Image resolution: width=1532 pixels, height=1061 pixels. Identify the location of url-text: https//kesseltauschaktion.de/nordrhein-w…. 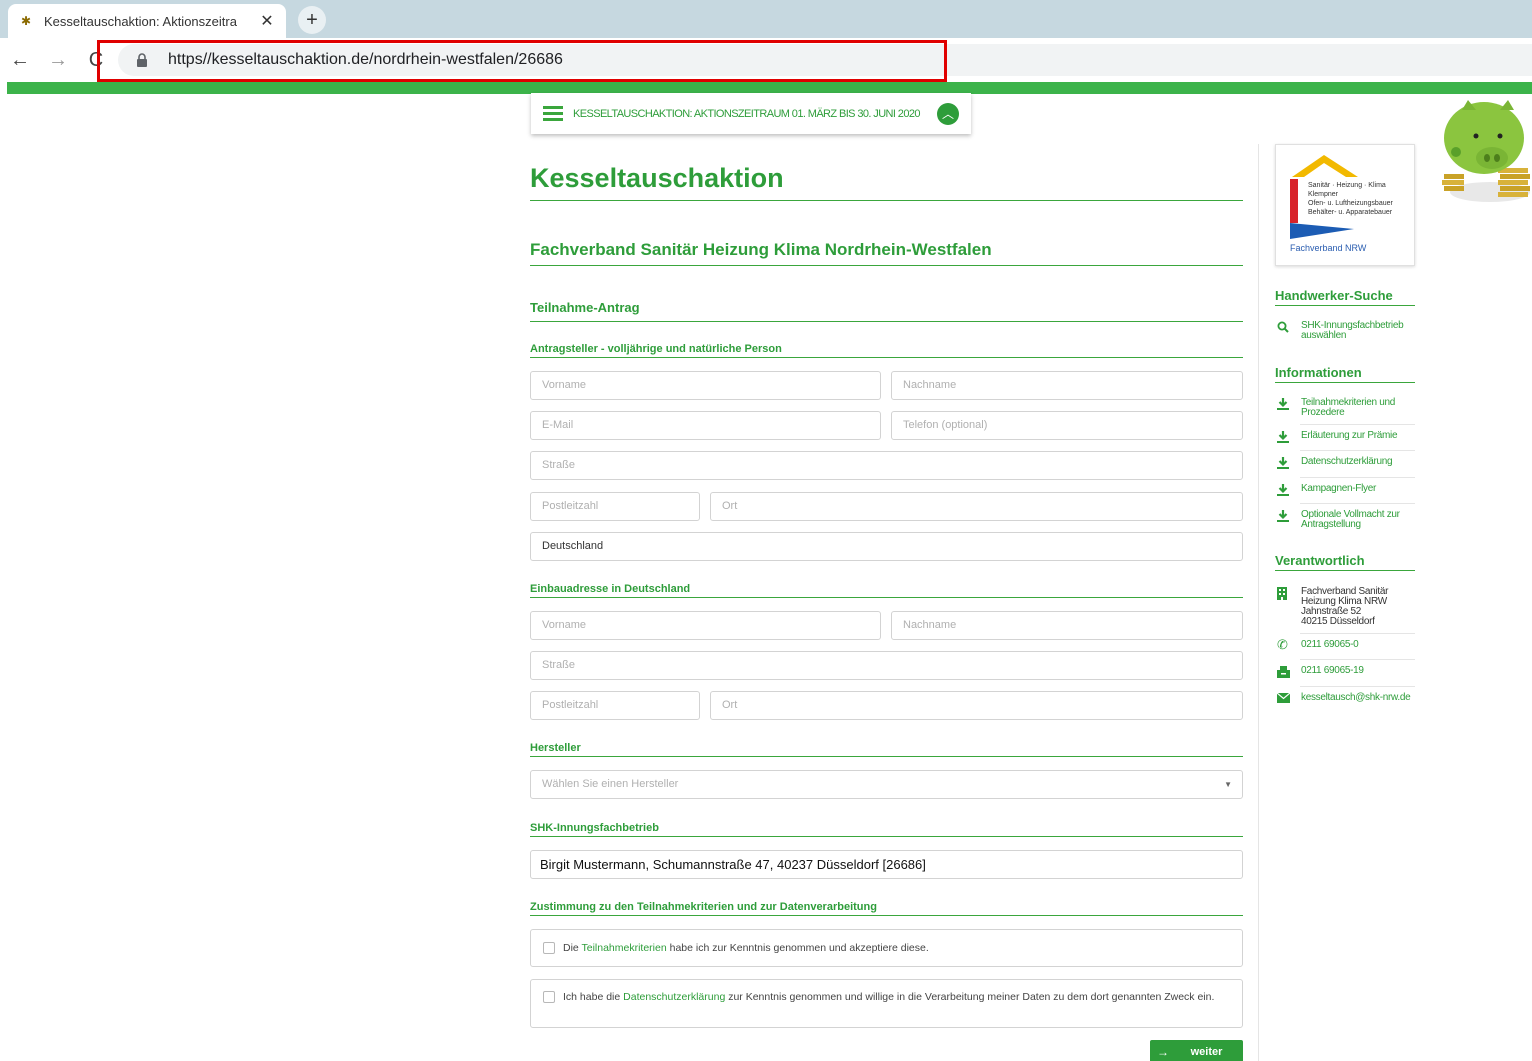
(365, 60).